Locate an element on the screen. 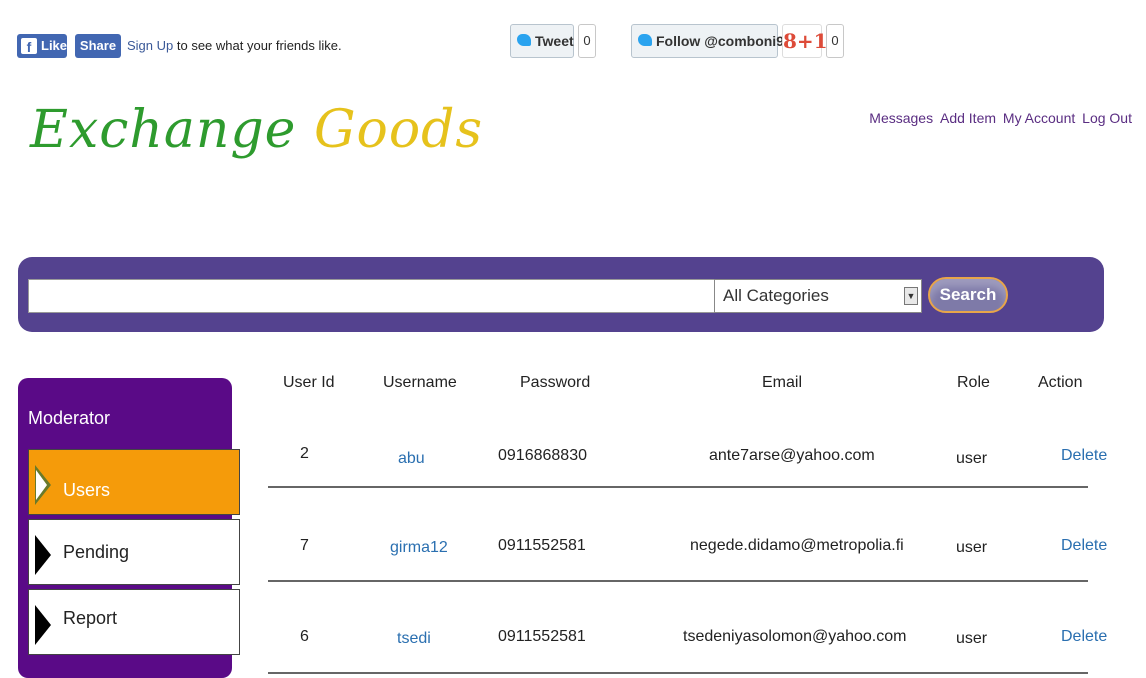 This screenshot has width=1146, height=678. nav-add-item-link: Add Item is located at coordinates (968, 118).